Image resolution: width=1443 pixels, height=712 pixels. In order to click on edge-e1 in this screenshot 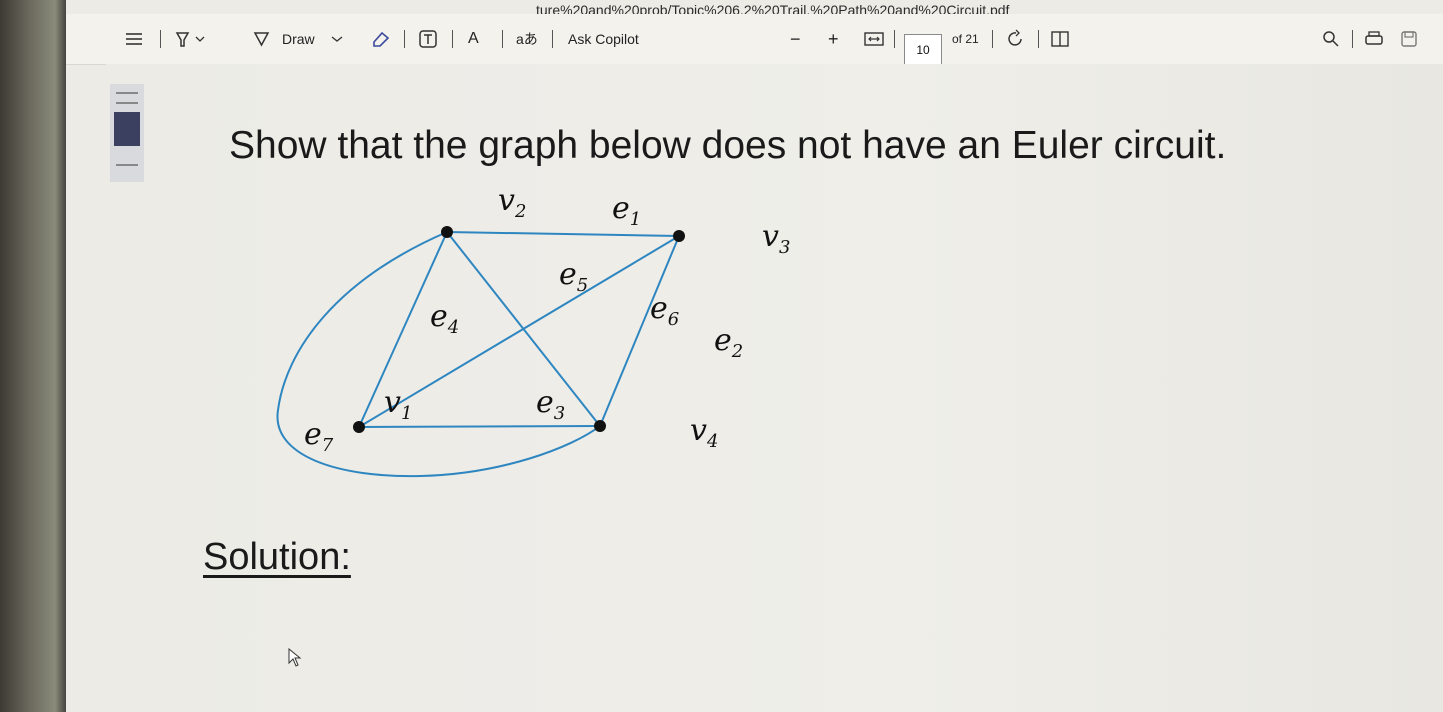, I will do `click(563, 234)`.